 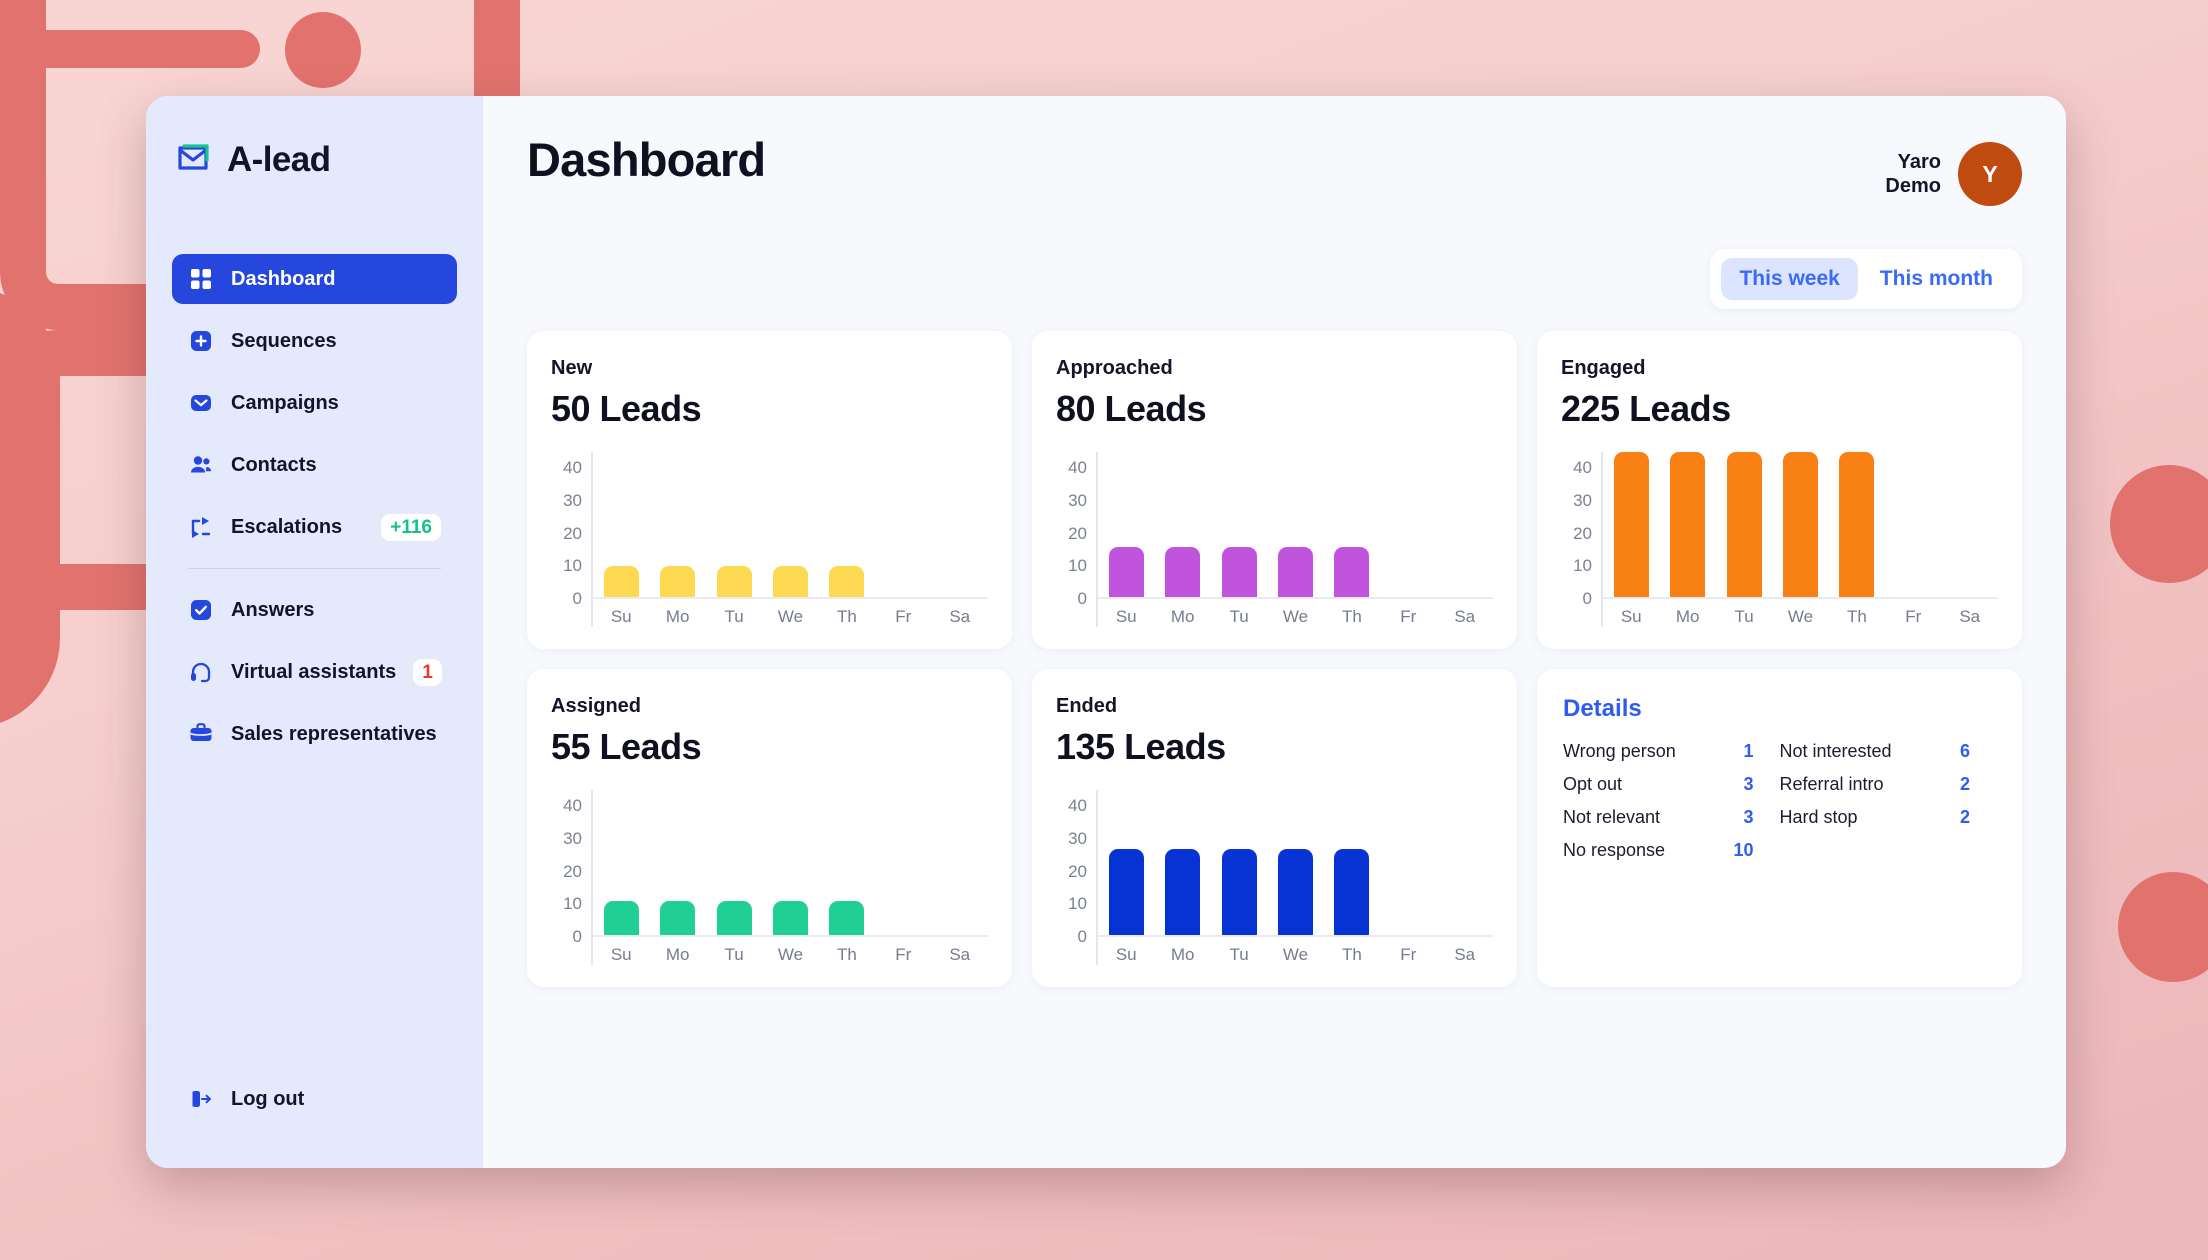 What do you see at coordinates (314, 734) in the screenshot?
I see `sidebar-item-sales-representatives: Sales representatives` at bounding box center [314, 734].